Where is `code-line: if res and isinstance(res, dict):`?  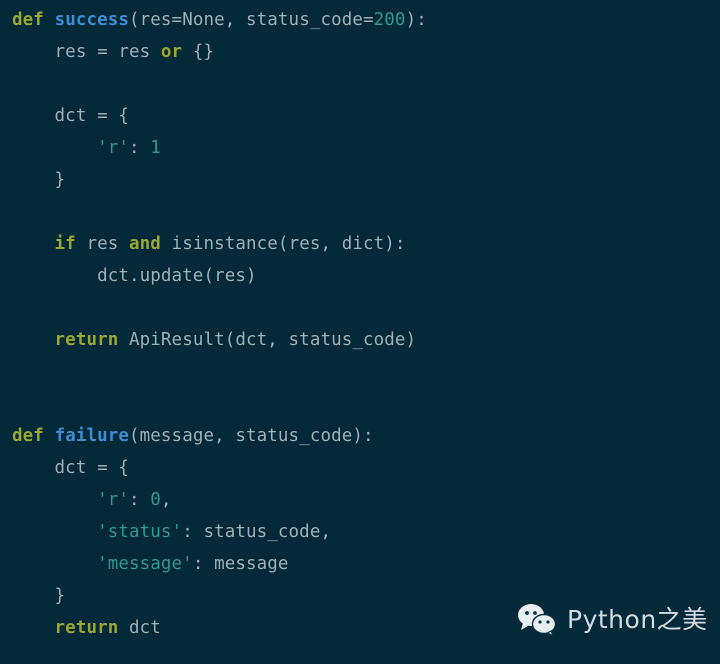 code-line: if res and isinstance(res, dict): is located at coordinates (366, 244).